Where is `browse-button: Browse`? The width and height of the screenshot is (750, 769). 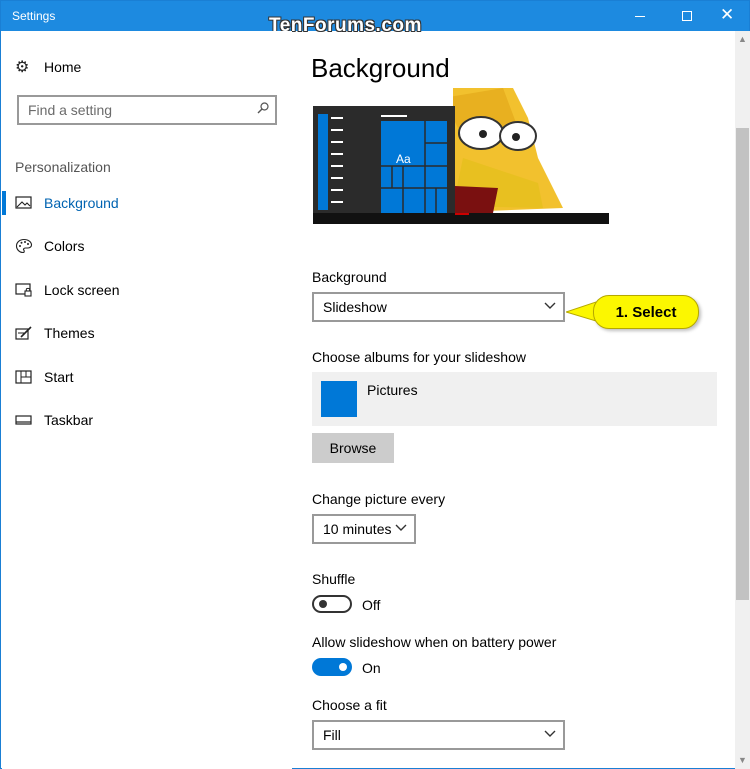 browse-button: Browse is located at coordinates (353, 448).